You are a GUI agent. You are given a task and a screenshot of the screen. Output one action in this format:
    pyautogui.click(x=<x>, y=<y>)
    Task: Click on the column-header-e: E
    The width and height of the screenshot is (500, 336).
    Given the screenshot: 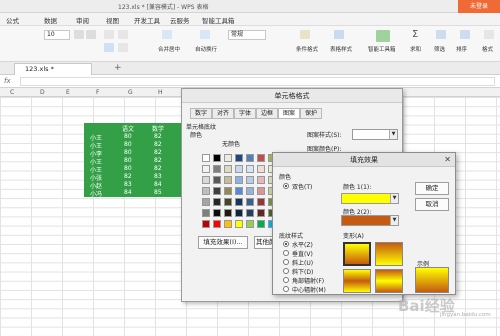 What is the action you would take?
    pyautogui.click(x=68, y=92)
    